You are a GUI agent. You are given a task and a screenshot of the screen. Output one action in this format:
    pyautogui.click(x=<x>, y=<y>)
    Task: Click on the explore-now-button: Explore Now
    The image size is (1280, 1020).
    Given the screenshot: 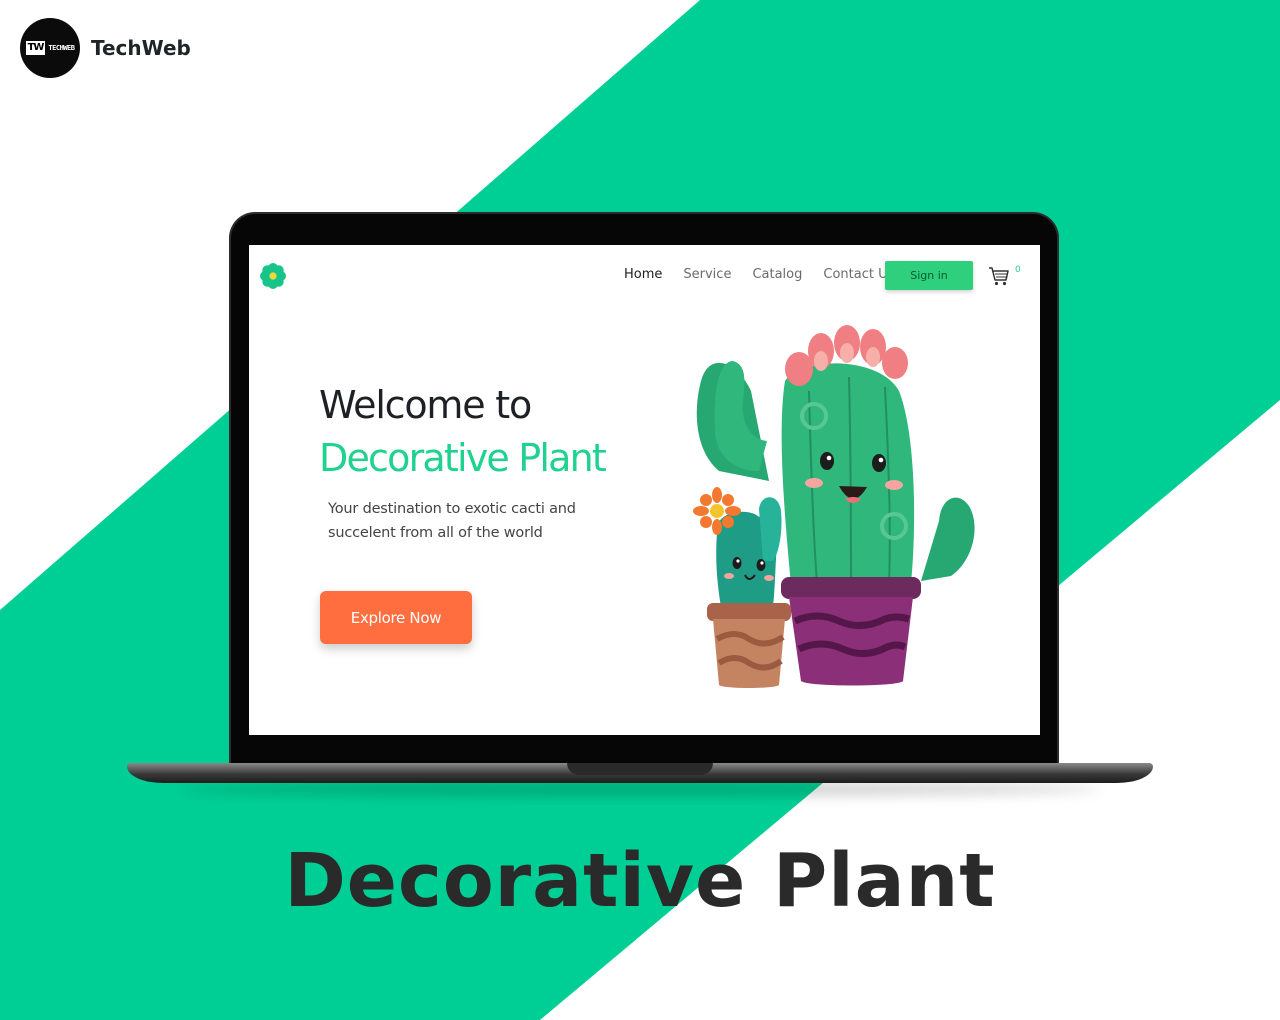 What is the action you would take?
    pyautogui.click(x=396, y=617)
    